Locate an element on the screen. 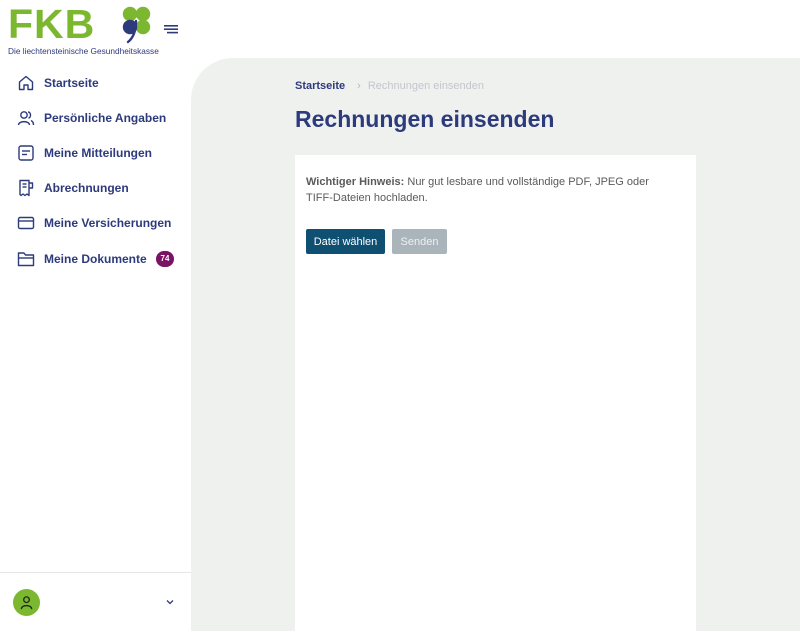 The image size is (800, 631). avatar is located at coordinates (26, 602).